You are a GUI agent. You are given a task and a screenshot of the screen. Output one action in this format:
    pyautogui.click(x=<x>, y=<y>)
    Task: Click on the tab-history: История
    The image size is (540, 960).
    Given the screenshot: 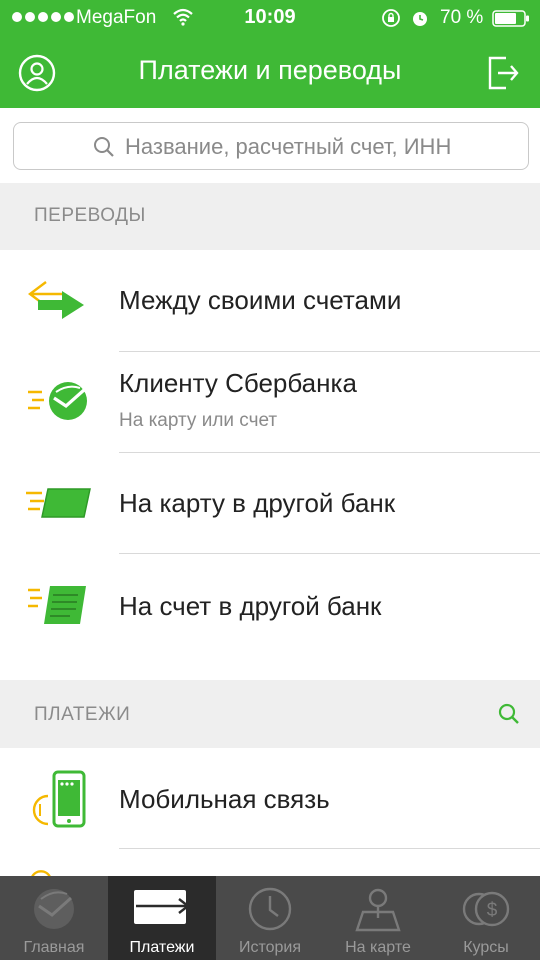 What is the action you would take?
    pyautogui.click(x=270, y=918)
    